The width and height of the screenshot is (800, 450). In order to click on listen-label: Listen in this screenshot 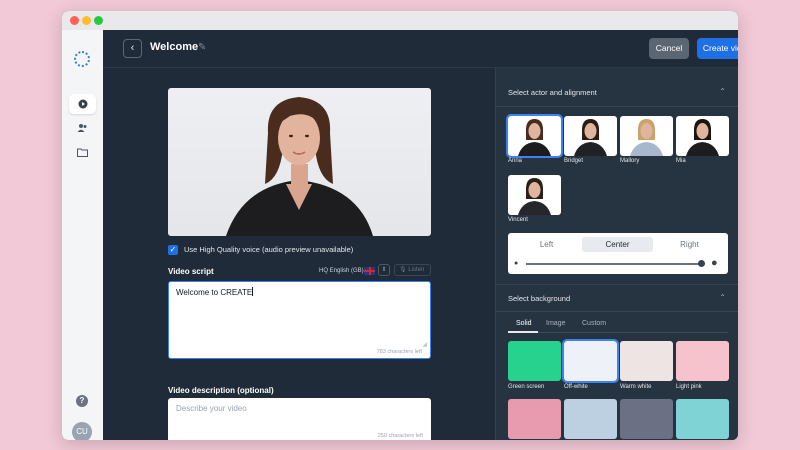, I will do `click(416, 270)`.